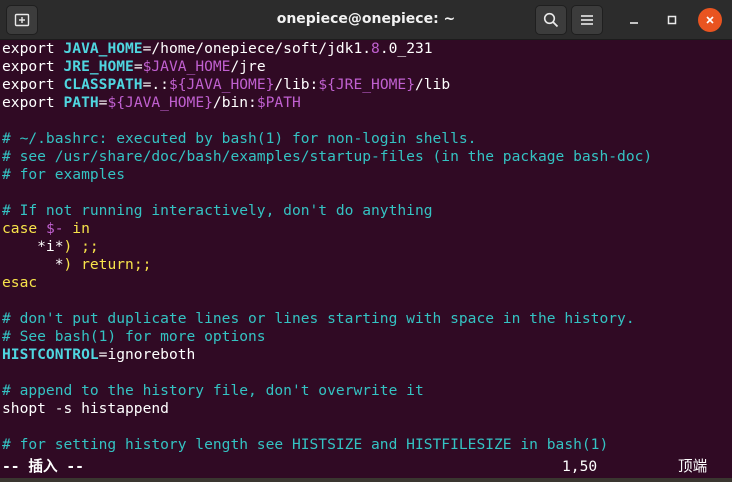  I want to click on code-token: shopt -s histappend, so click(85, 408).